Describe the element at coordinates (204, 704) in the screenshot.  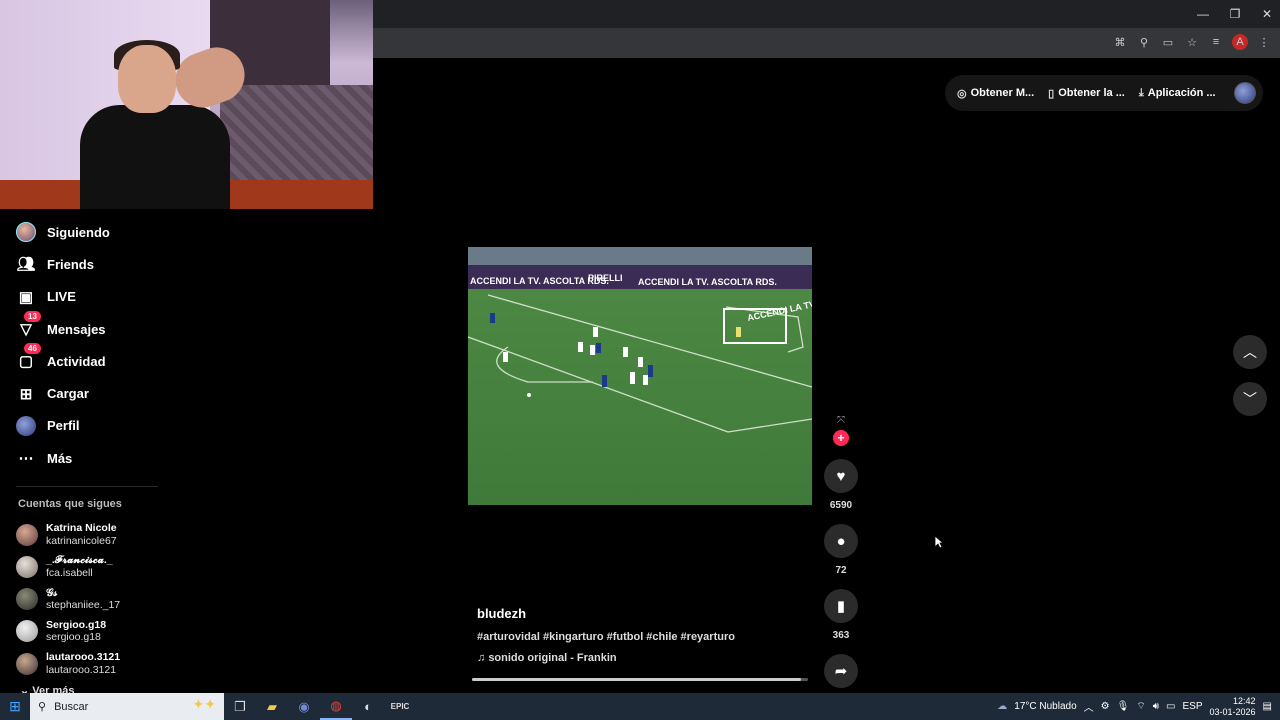
I see `sparkle-icon: ✦✦` at that location.